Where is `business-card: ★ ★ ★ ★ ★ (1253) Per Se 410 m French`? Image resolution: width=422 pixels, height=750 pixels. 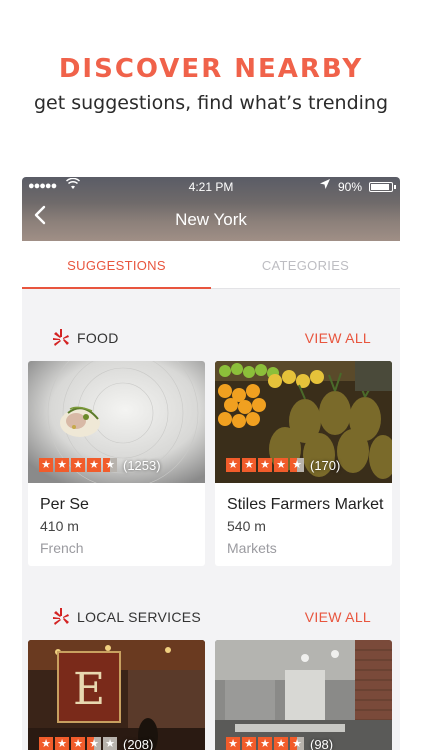 business-card: ★ ★ ★ ★ ★ (1253) Per Se 410 m French is located at coordinates (116, 463).